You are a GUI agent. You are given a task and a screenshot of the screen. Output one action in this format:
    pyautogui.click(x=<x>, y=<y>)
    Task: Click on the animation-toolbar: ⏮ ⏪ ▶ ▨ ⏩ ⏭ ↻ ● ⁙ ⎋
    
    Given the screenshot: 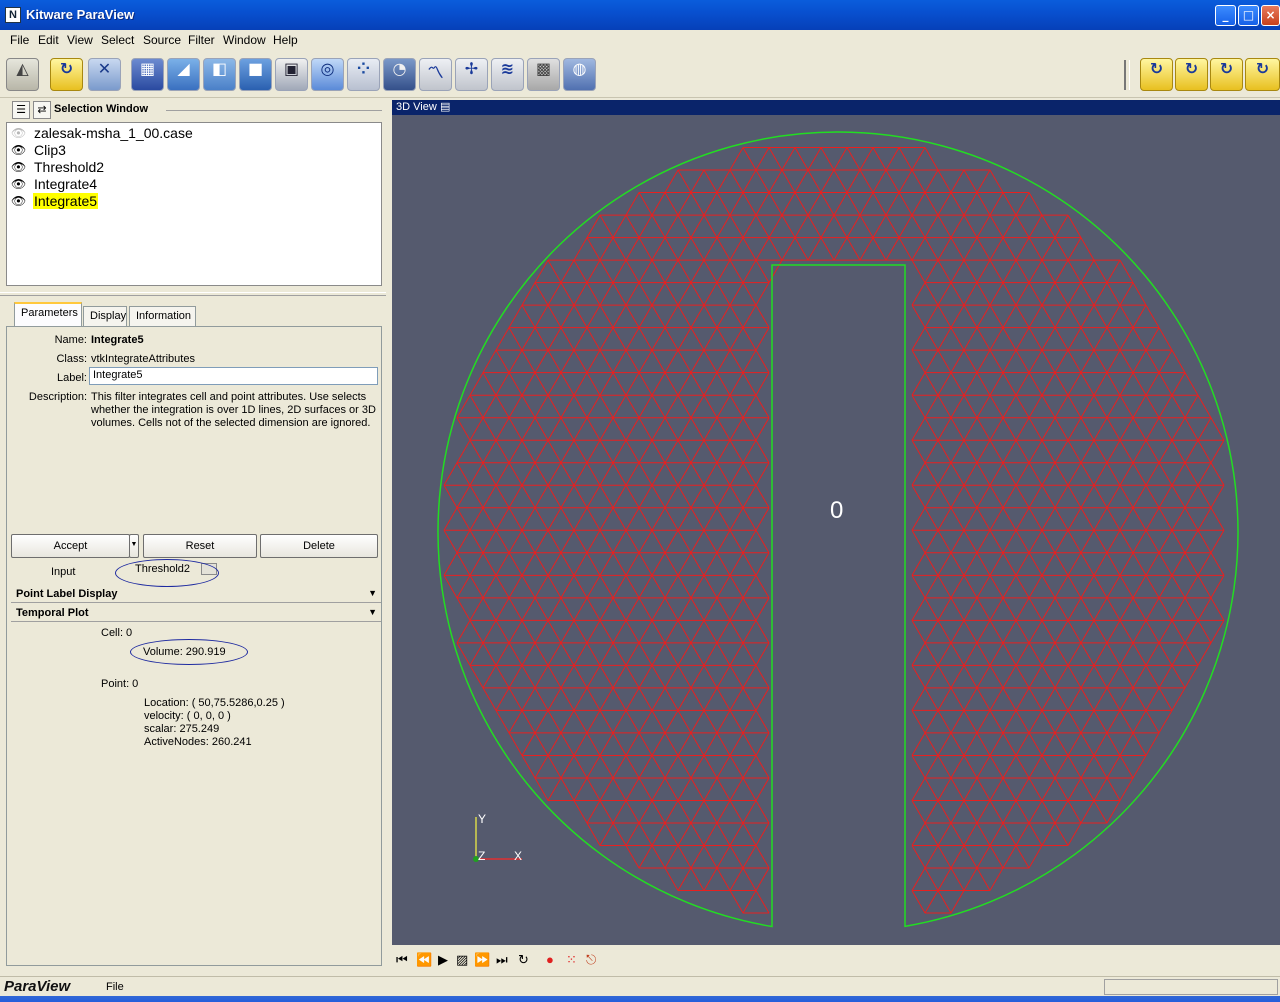 What is the action you would take?
    pyautogui.click(x=836, y=960)
    